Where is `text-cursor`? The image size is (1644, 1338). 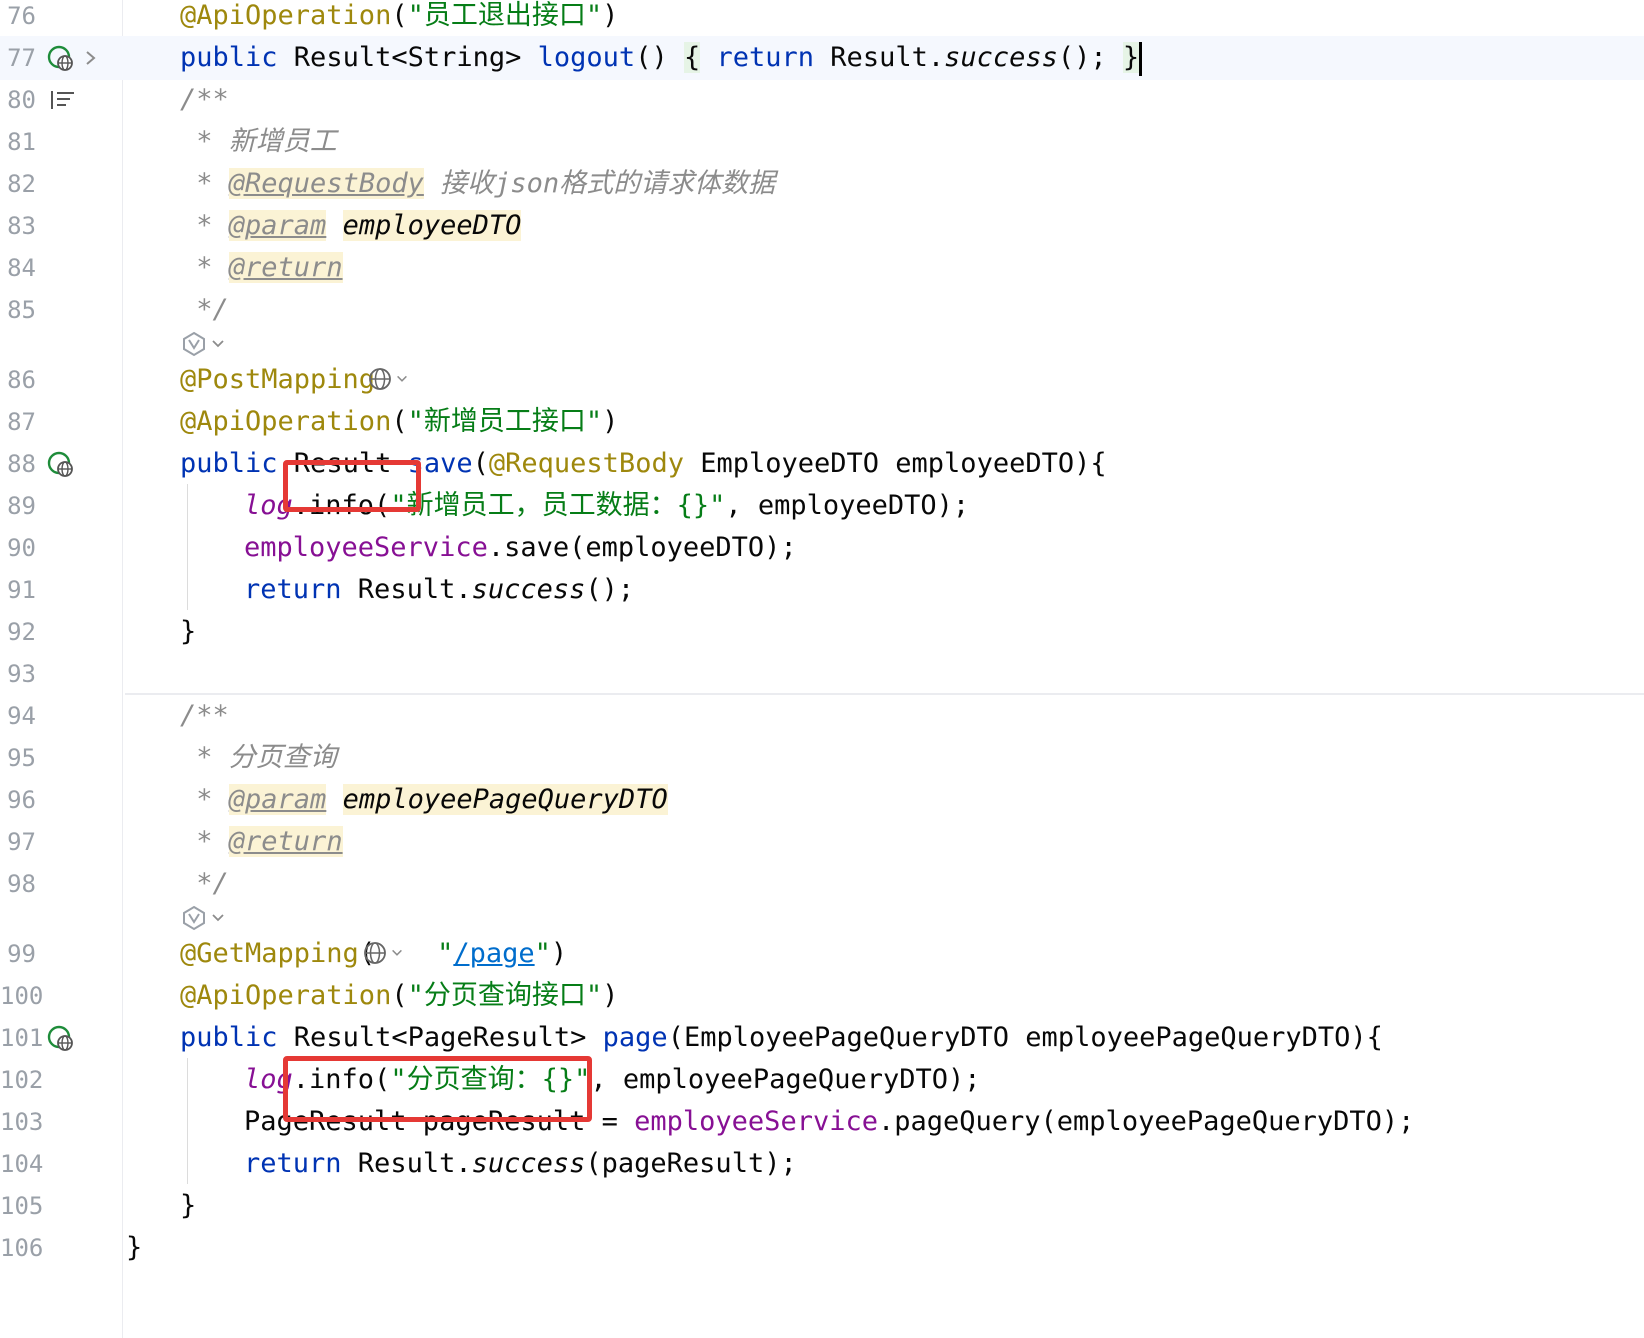 text-cursor is located at coordinates (1141, 58).